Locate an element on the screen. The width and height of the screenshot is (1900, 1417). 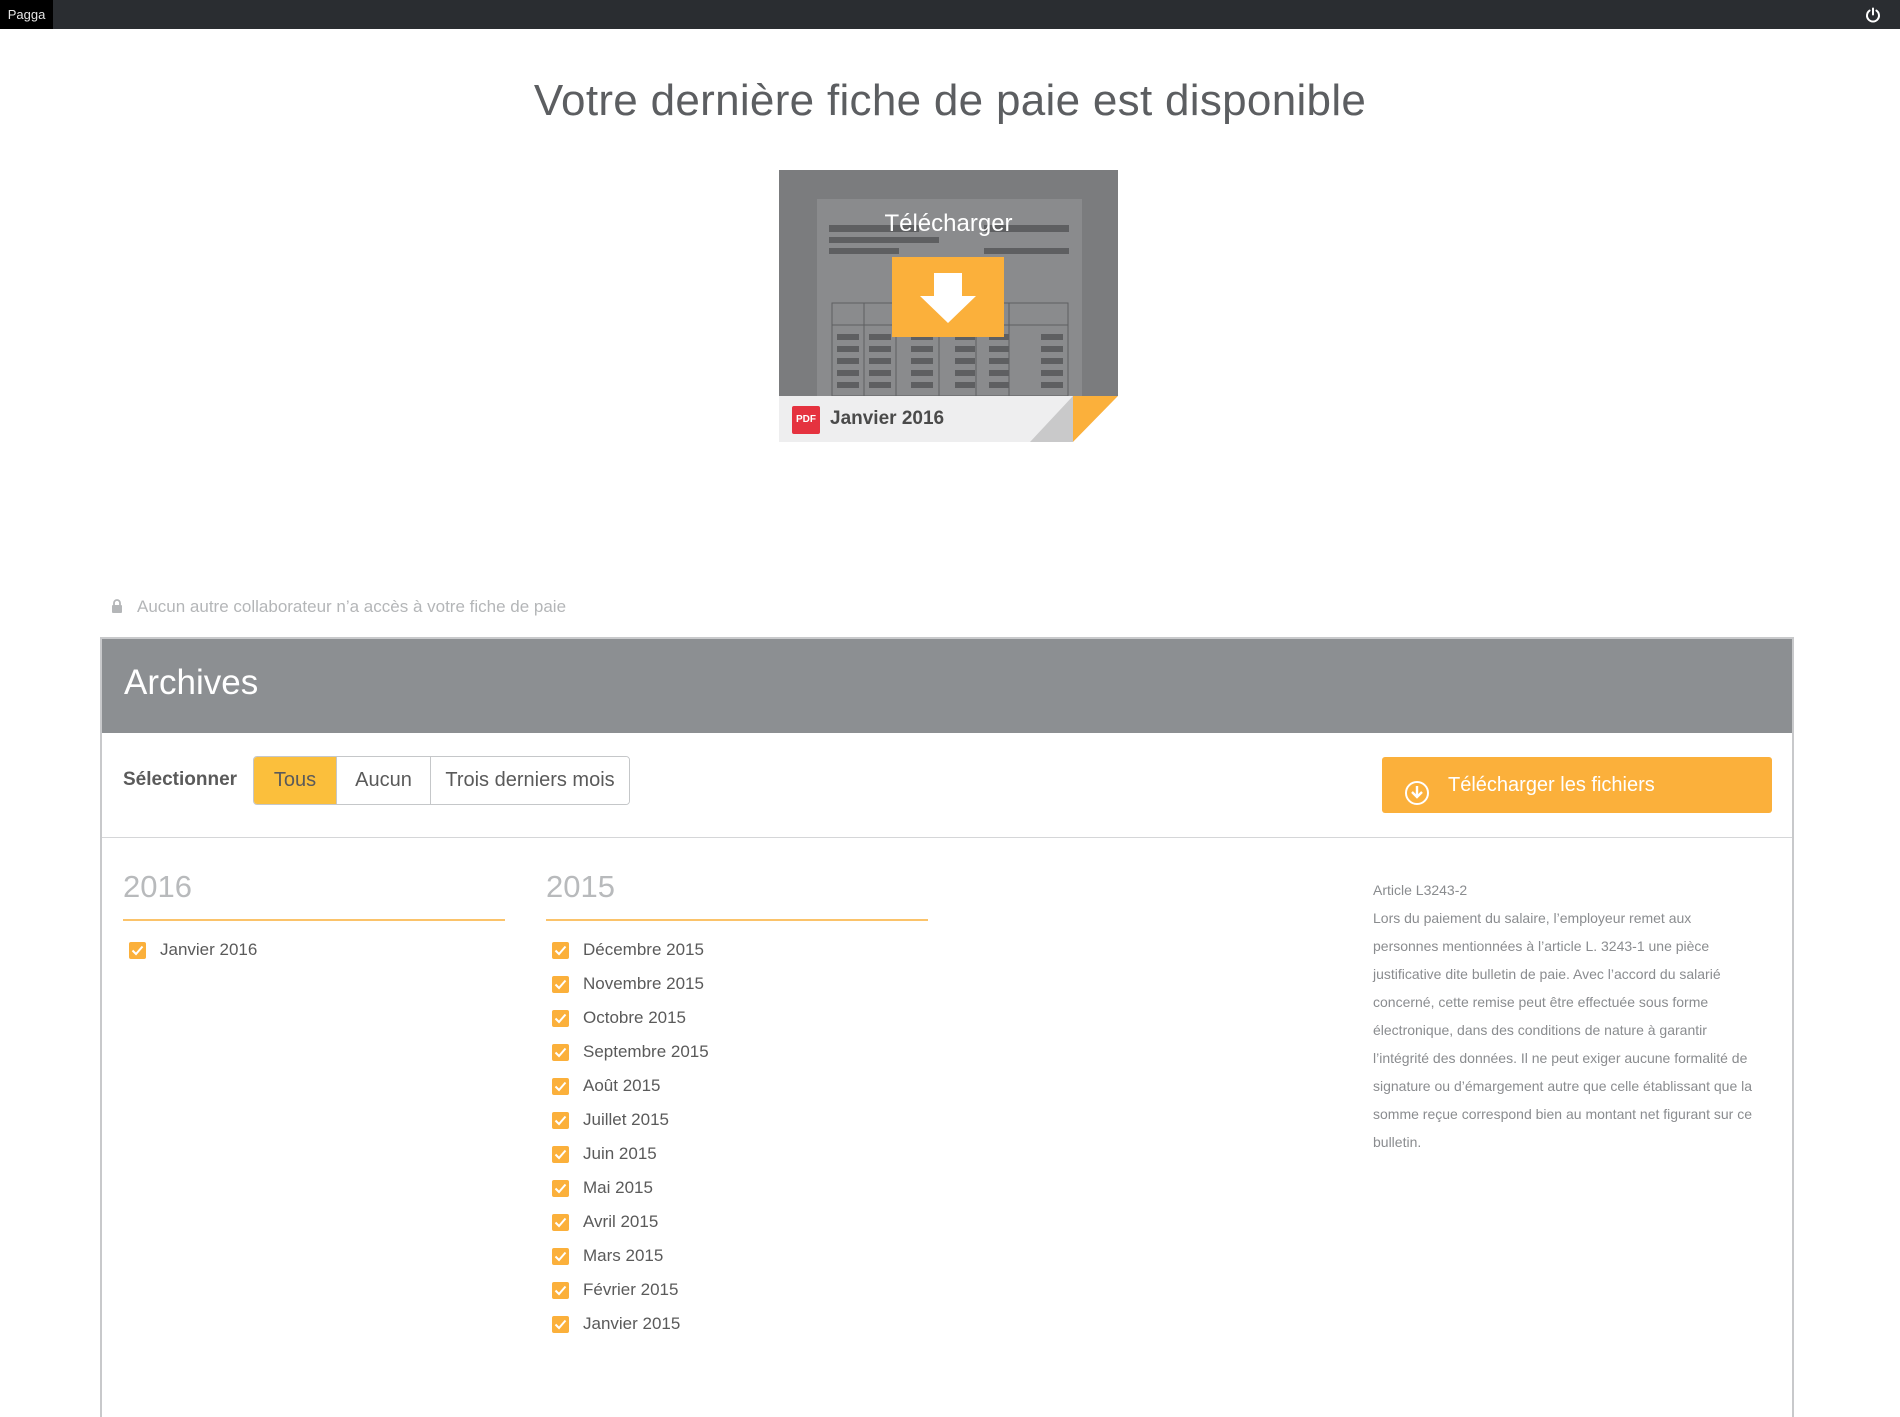
year-title: 2016 is located at coordinates (314, 895).